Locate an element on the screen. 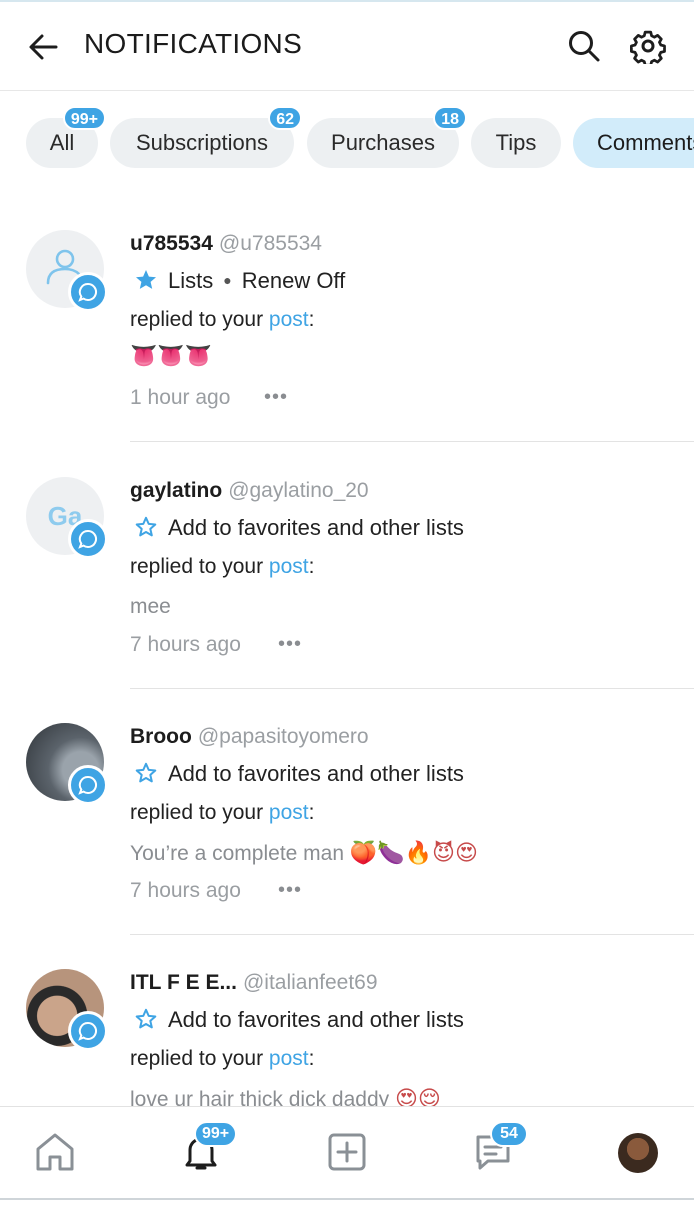 The image size is (694, 1215). filter-tips: Tips is located at coordinates (516, 143).